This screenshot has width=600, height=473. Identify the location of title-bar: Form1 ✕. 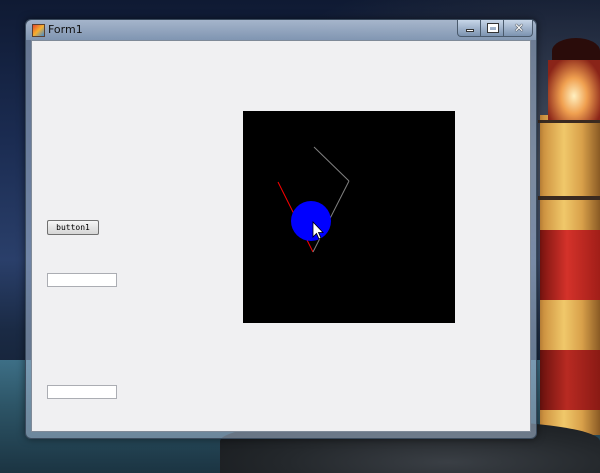
(281, 30).